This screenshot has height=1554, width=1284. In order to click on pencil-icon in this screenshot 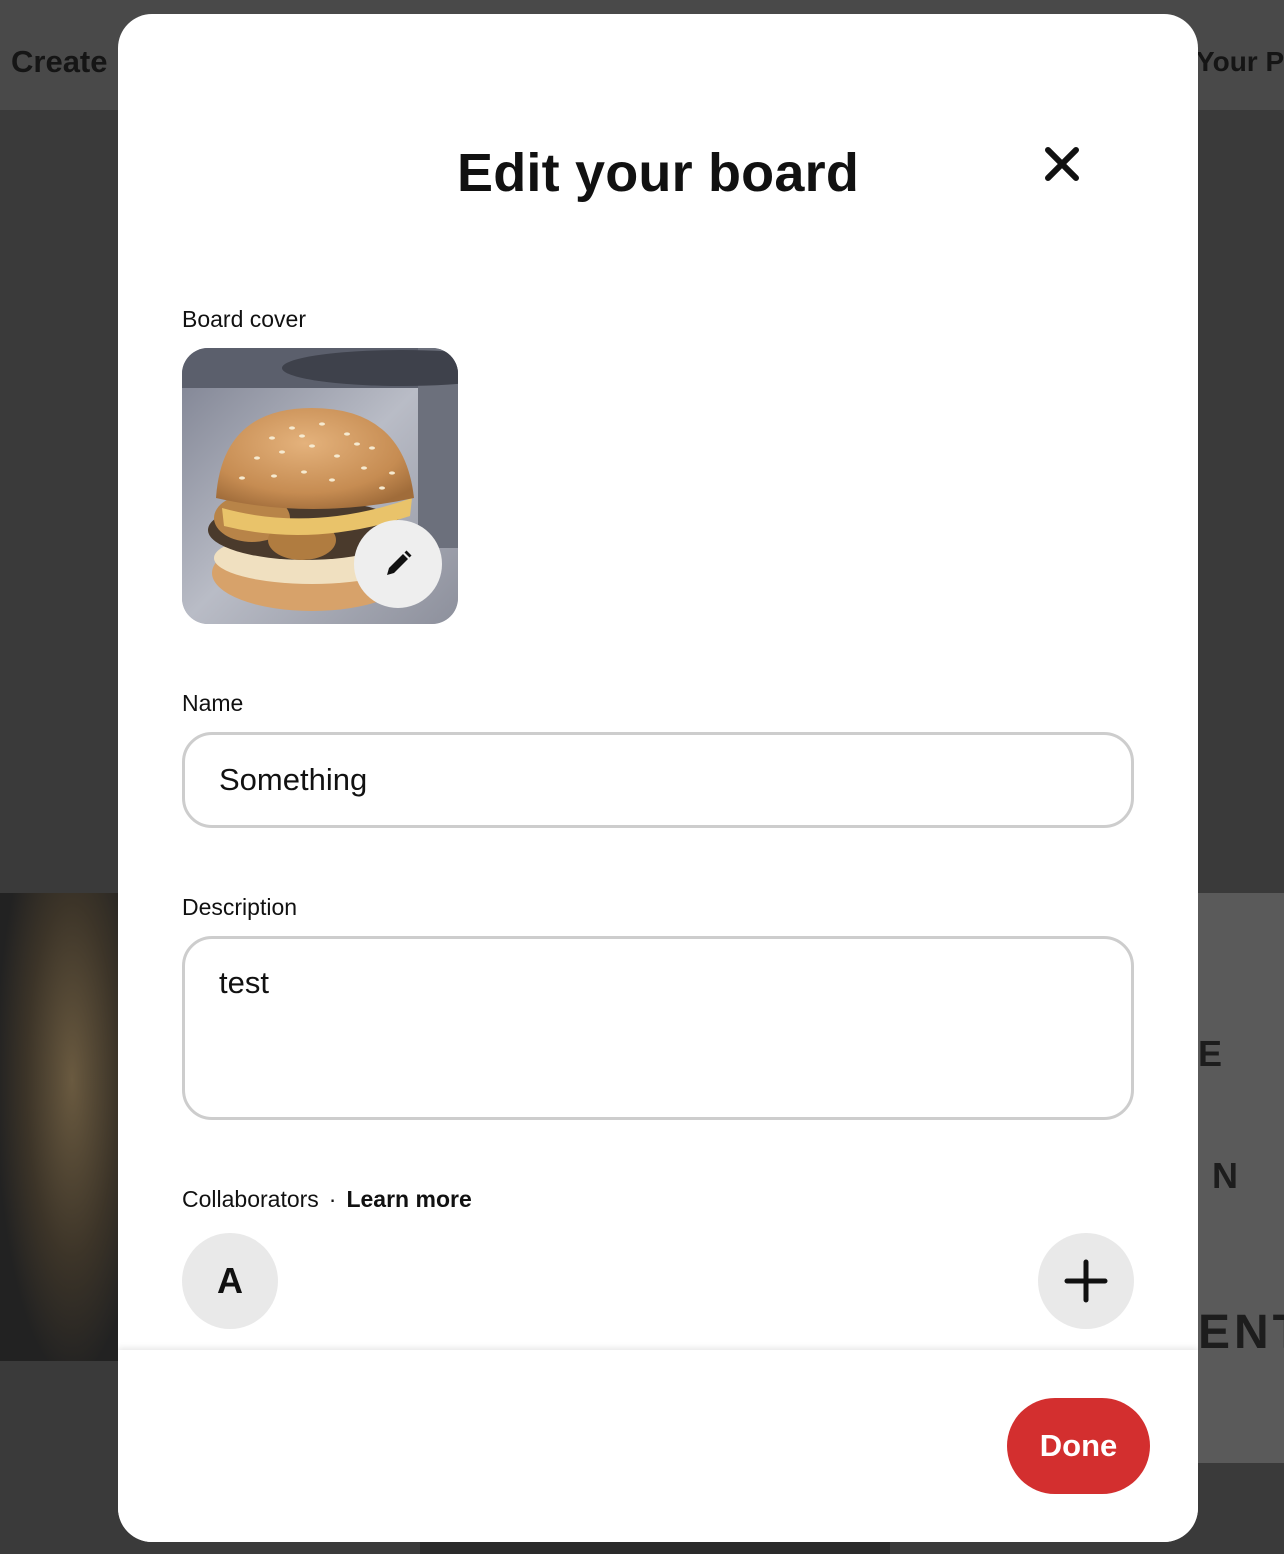, I will do `click(399, 562)`.